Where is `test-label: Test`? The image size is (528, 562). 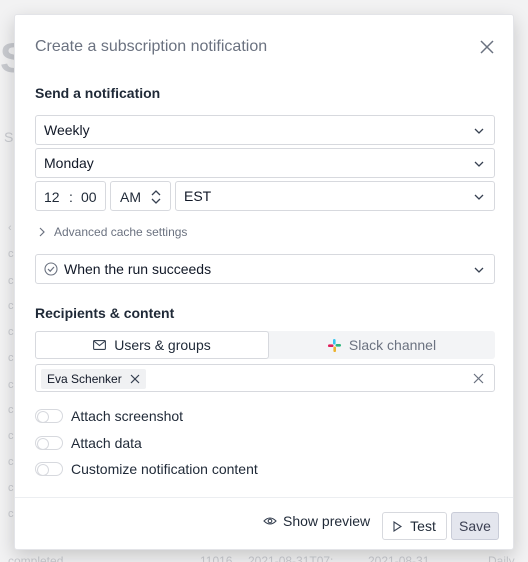 test-label: Test is located at coordinates (423, 526).